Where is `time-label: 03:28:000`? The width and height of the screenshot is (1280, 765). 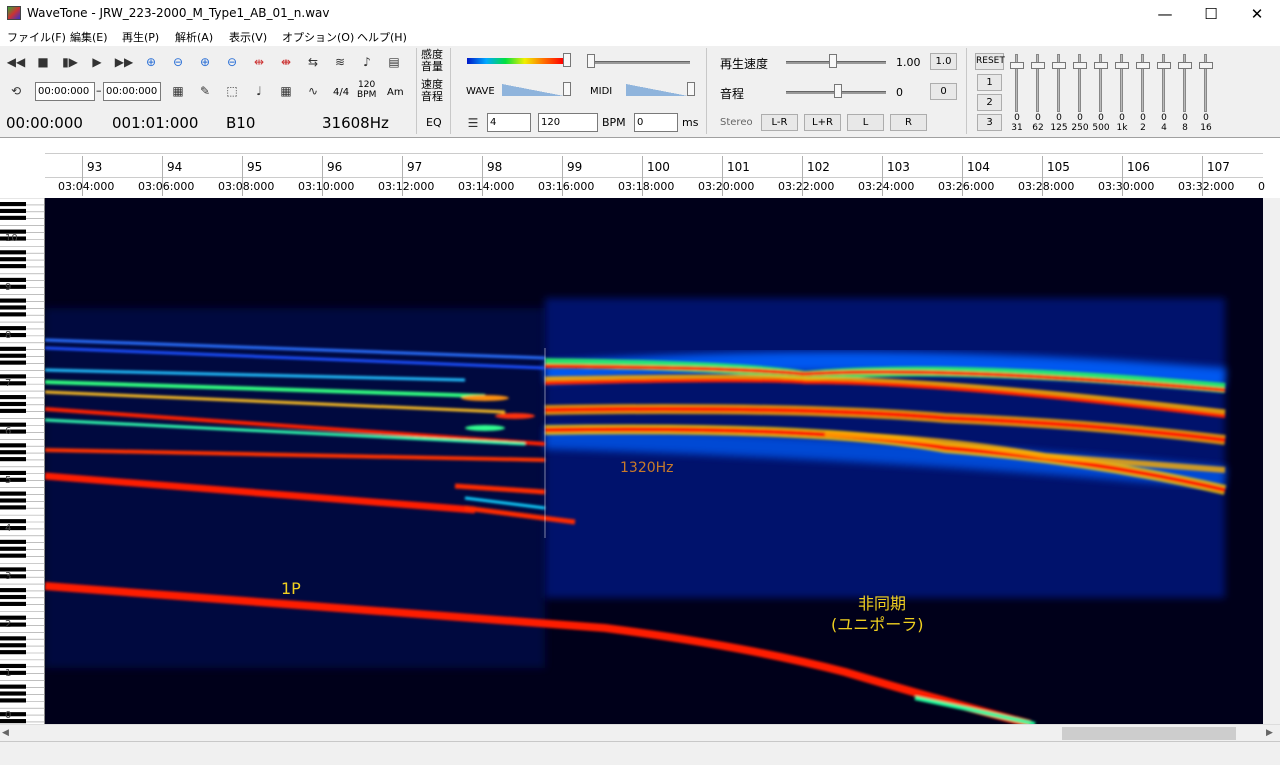
time-label: 03:28:000 is located at coordinates (1046, 186).